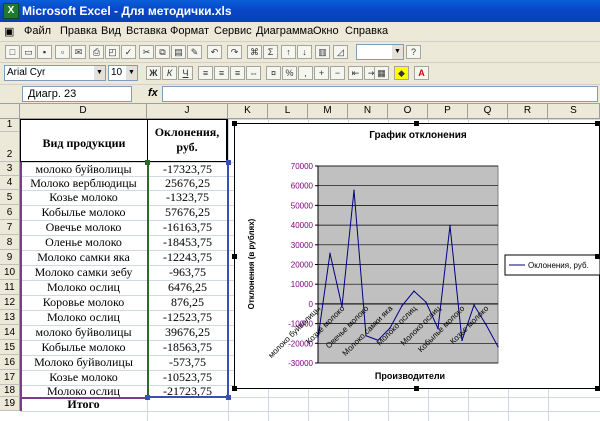  What do you see at coordinates (401, 73) in the screenshot?
I see `fill-color-icon: ◆` at bounding box center [401, 73].